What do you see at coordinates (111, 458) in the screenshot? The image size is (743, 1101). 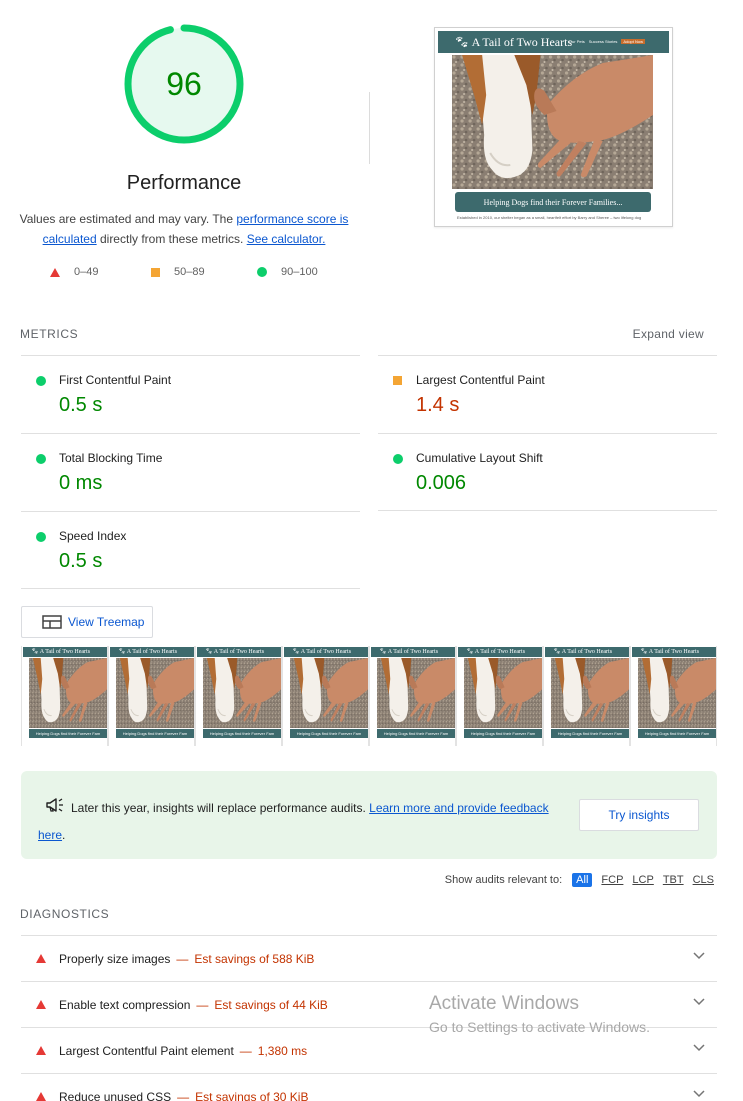 I see `metric-name: Total Blocking Time` at bounding box center [111, 458].